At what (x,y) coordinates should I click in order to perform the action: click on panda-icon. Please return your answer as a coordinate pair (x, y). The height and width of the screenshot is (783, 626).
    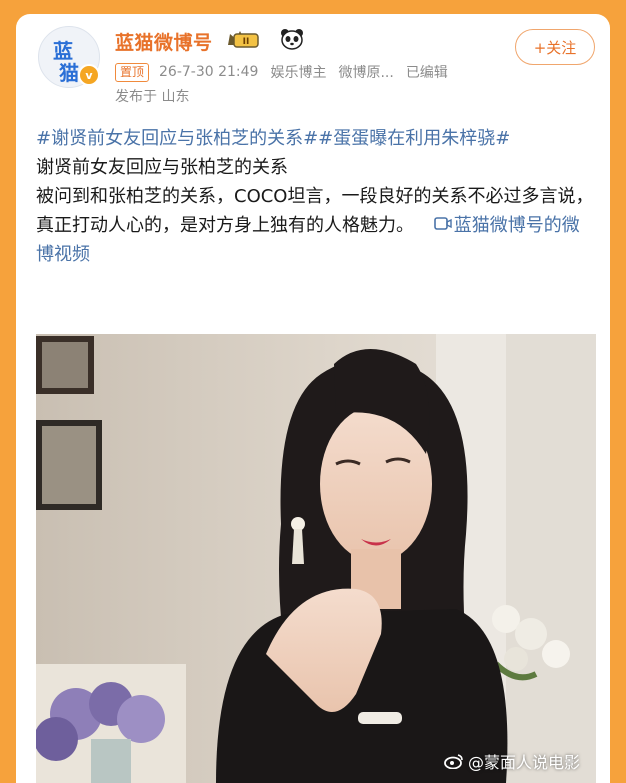
    Looking at the image, I should click on (292, 39).